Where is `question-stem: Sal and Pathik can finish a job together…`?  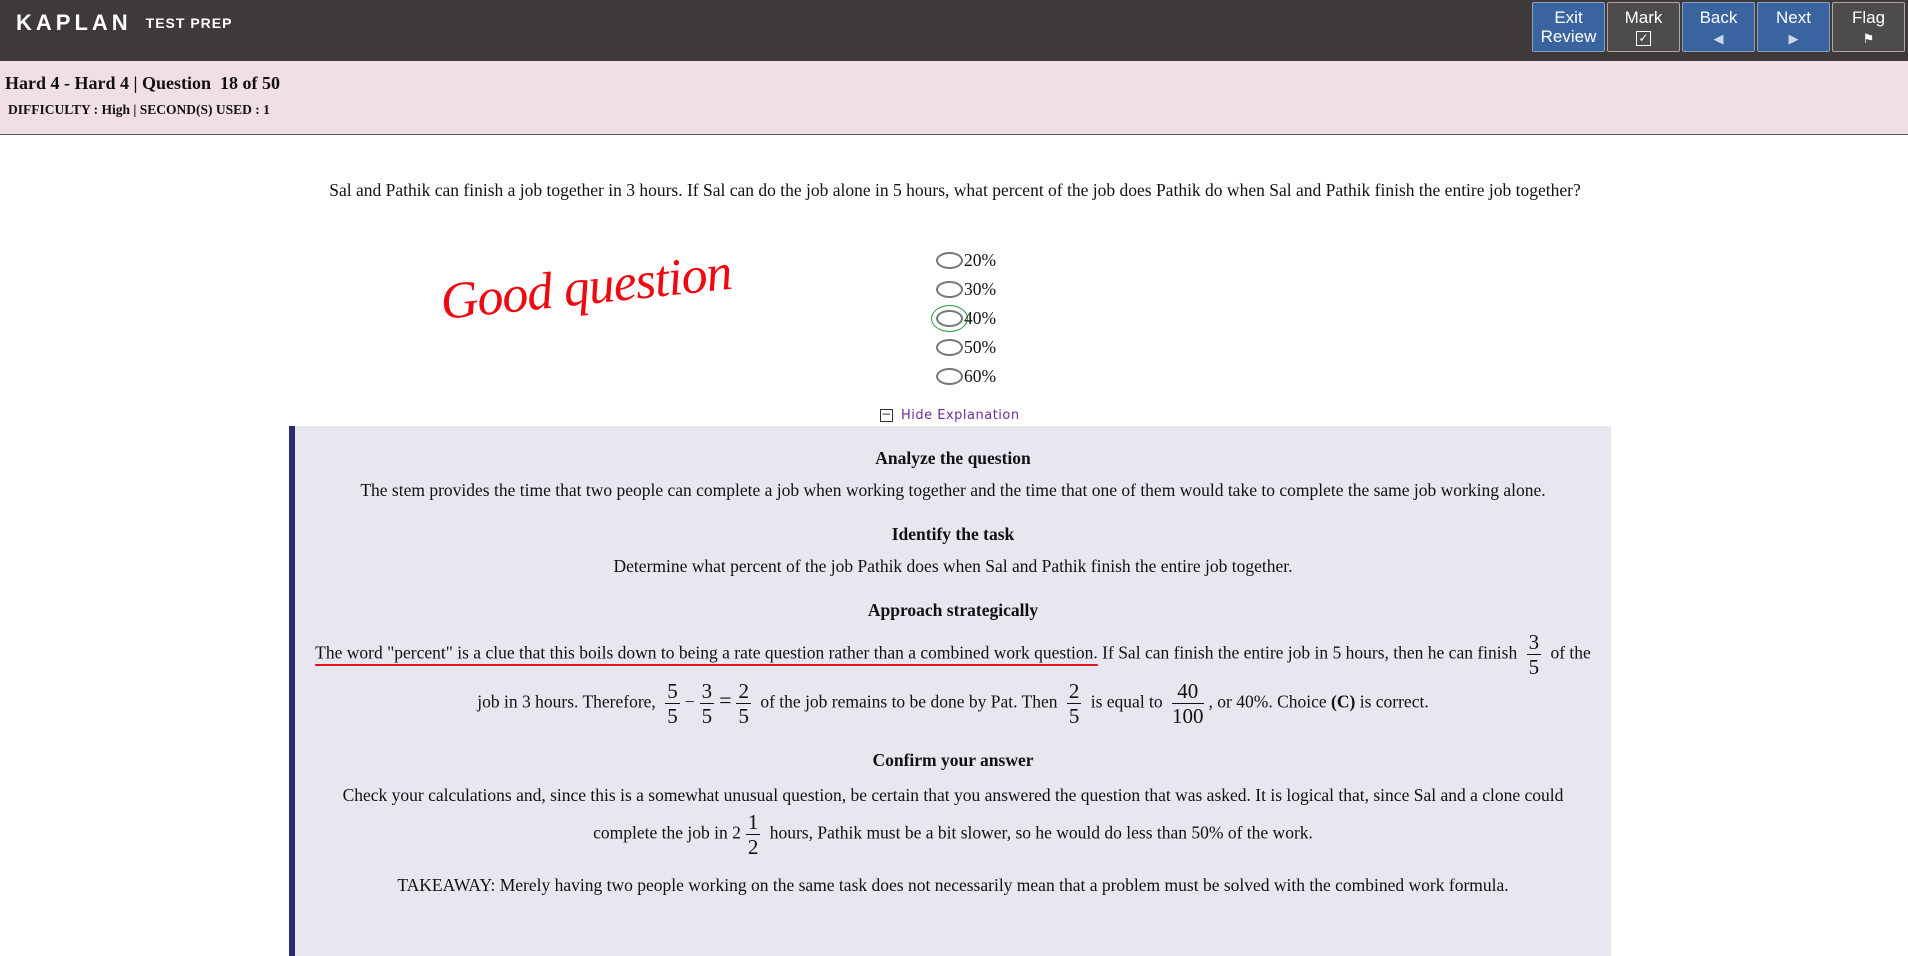
question-stem: Sal and Pathik can finish a job together… is located at coordinates (955, 190).